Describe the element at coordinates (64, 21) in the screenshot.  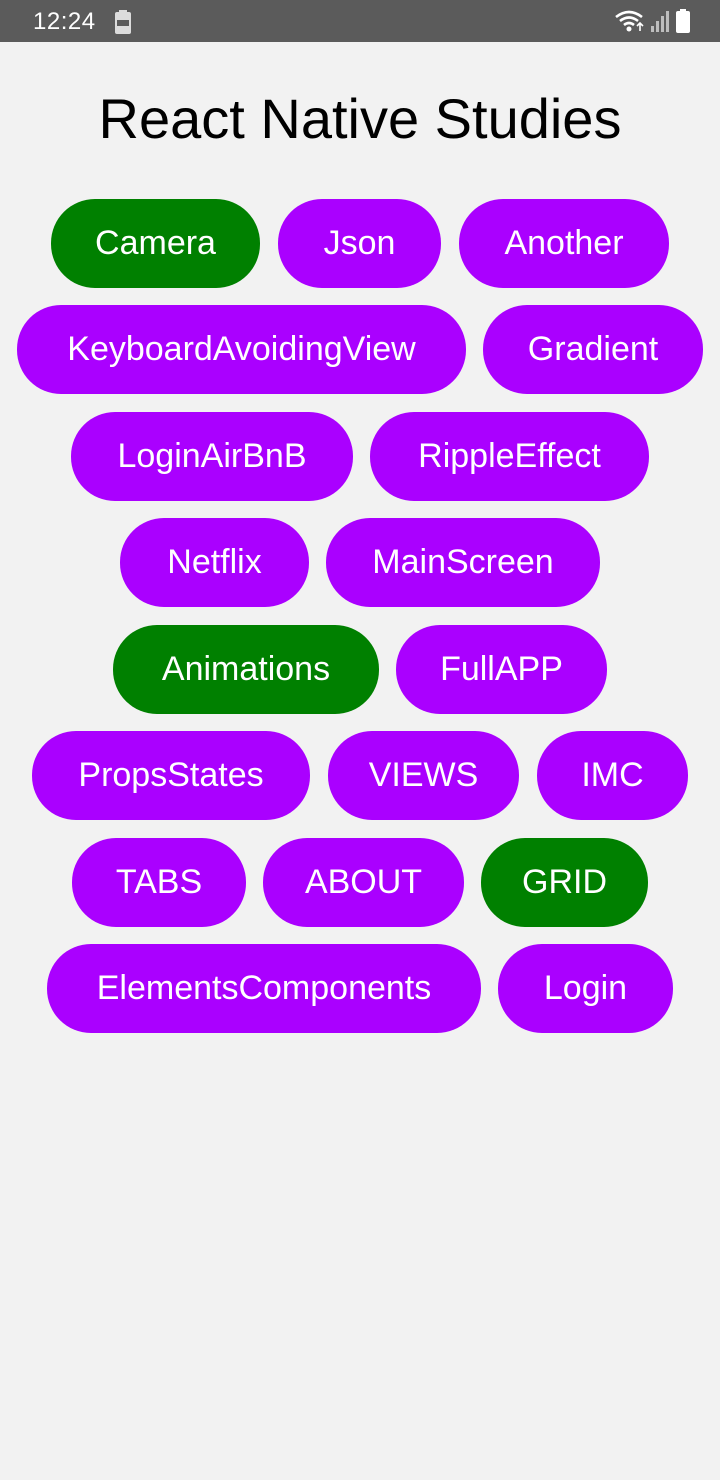
I see `status-time: 12:24` at that location.